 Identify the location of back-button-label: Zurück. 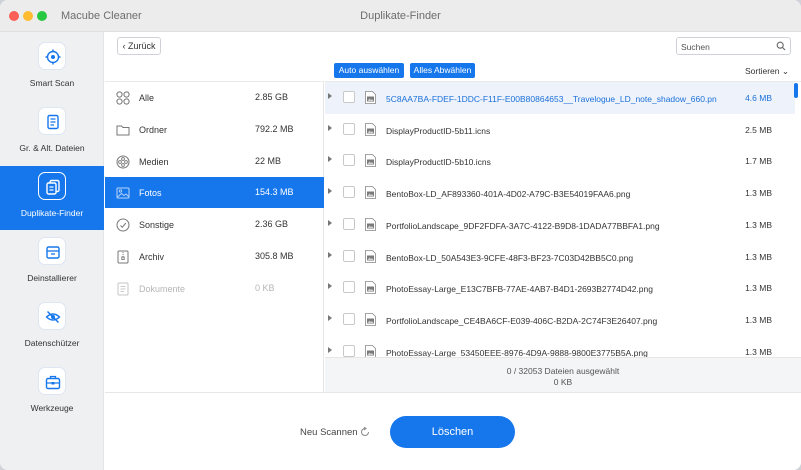
(142, 46).